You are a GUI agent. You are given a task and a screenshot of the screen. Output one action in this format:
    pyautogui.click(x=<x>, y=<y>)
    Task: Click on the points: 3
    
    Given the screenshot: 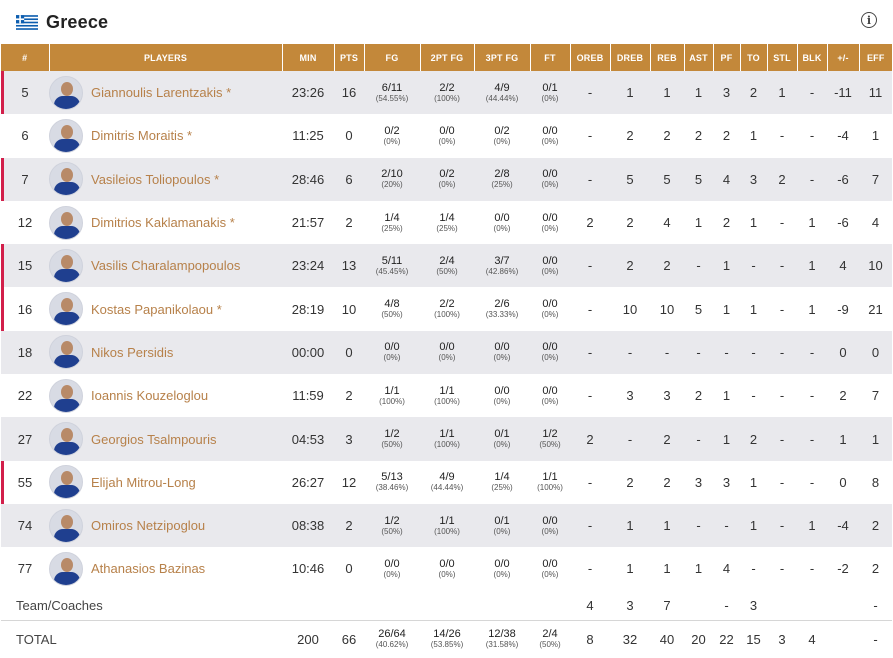 What is the action you would take?
    pyautogui.click(x=349, y=439)
    